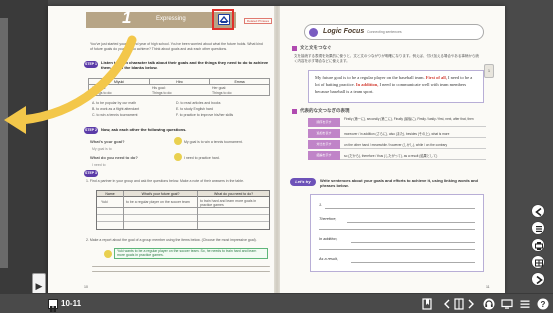 This screenshot has width=553, height=313. What do you see at coordinates (276, 303) in the screenshot?
I see `bottom-toolbar: 10-11 ?` at bounding box center [276, 303].